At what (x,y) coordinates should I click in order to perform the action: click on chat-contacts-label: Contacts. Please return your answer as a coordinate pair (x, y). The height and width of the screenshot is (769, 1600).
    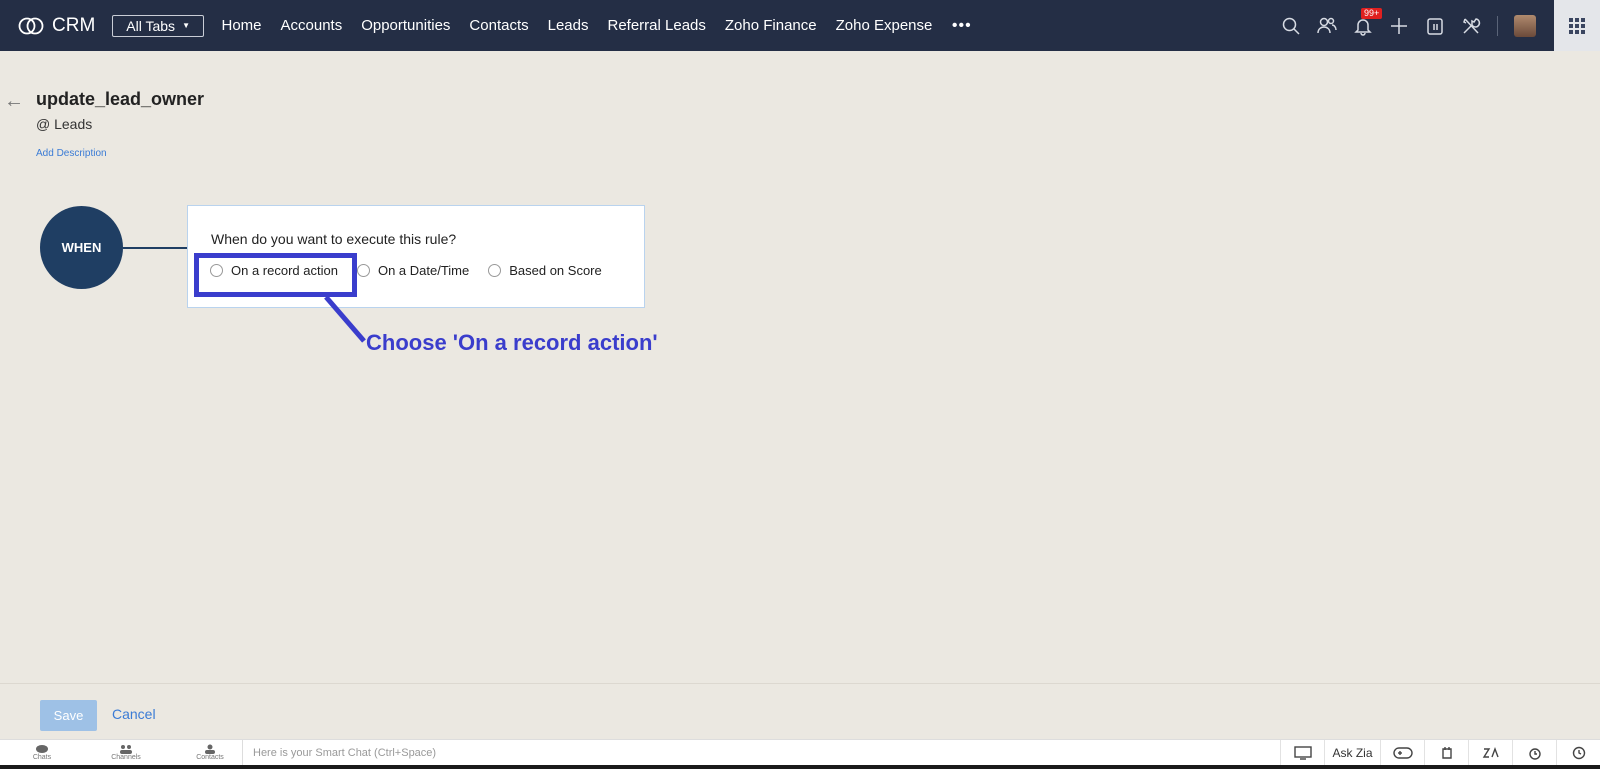
    Looking at the image, I should click on (210, 757).